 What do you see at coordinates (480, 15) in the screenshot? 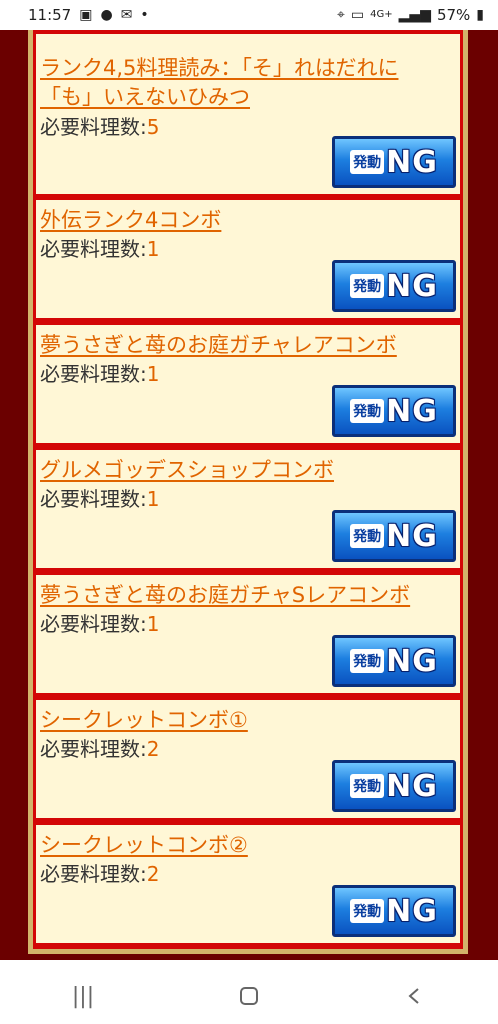
I see `battery-icon: ▮` at bounding box center [480, 15].